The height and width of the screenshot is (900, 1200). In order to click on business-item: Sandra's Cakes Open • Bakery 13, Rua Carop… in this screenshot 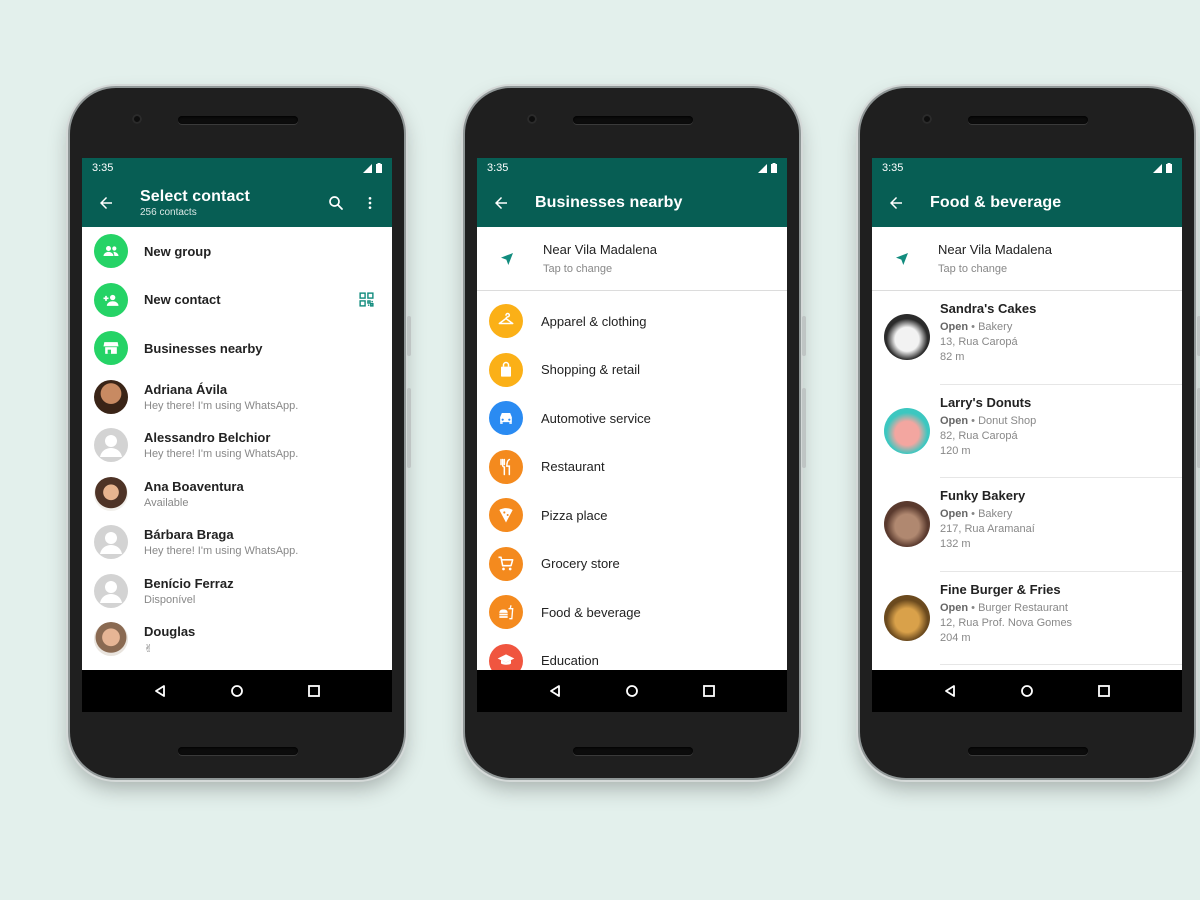, I will do `click(1027, 338)`.